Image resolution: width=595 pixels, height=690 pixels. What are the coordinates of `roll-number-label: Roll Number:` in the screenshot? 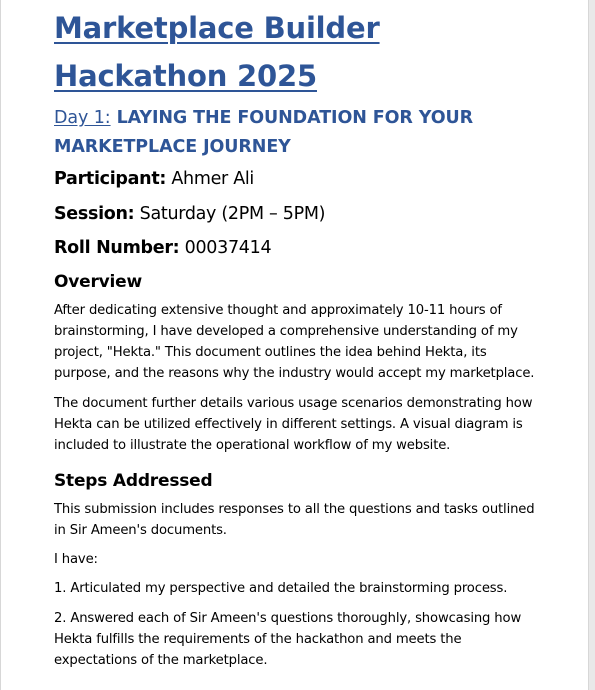 It's located at (117, 248).